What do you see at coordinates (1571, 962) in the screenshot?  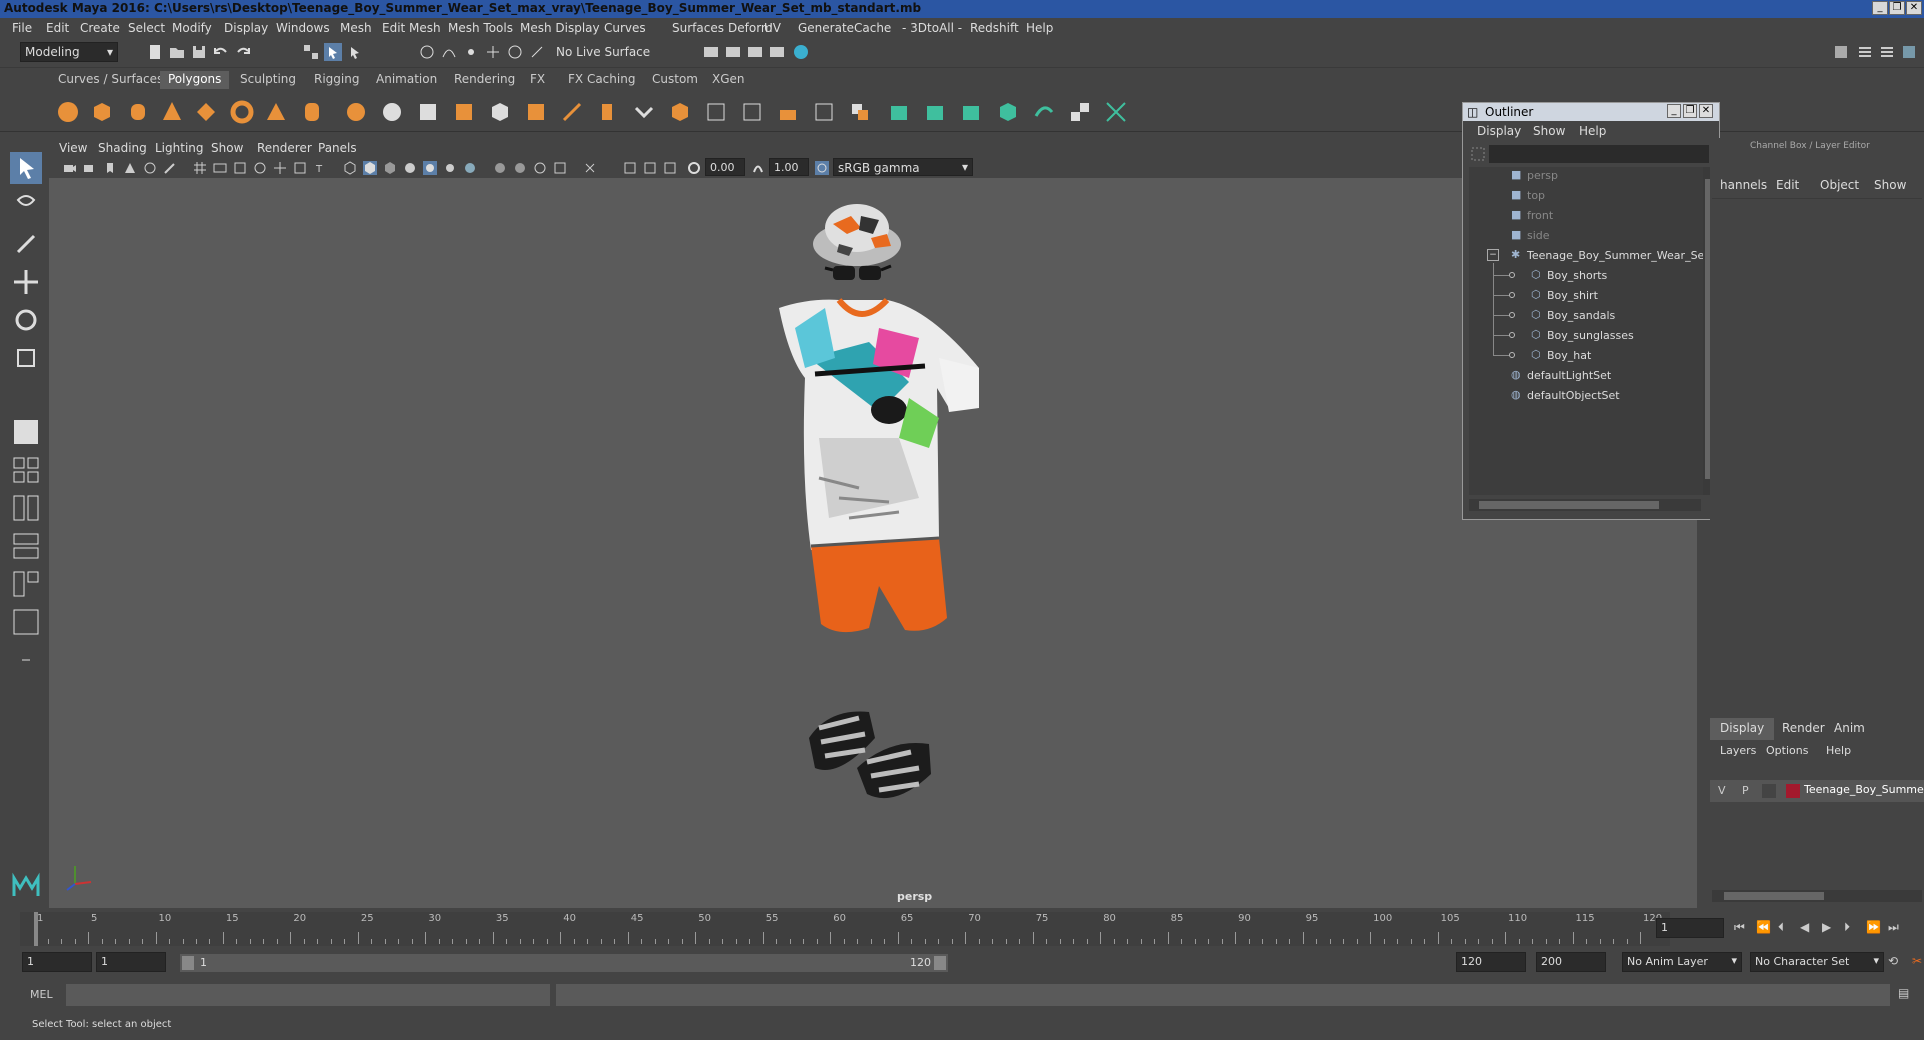 I see `animation-end-field: 200` at bounding box center [1571, 962].